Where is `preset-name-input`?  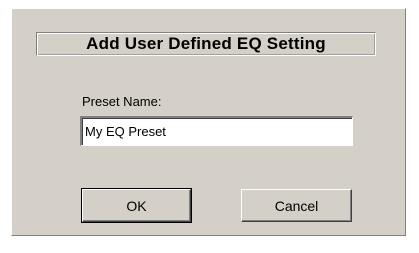
preset-name-input is located at coordinates (216, 131).